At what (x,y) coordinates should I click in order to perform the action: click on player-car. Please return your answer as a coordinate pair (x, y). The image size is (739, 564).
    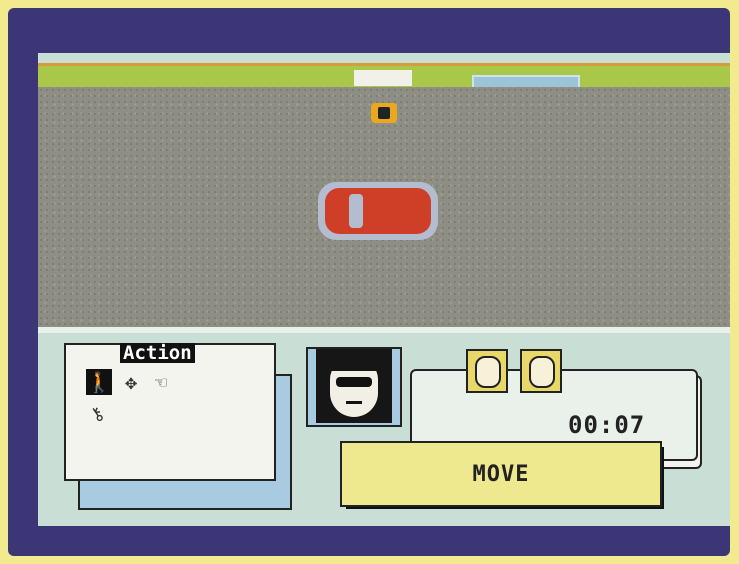
    Looking at the image, I should click on (378, 211).